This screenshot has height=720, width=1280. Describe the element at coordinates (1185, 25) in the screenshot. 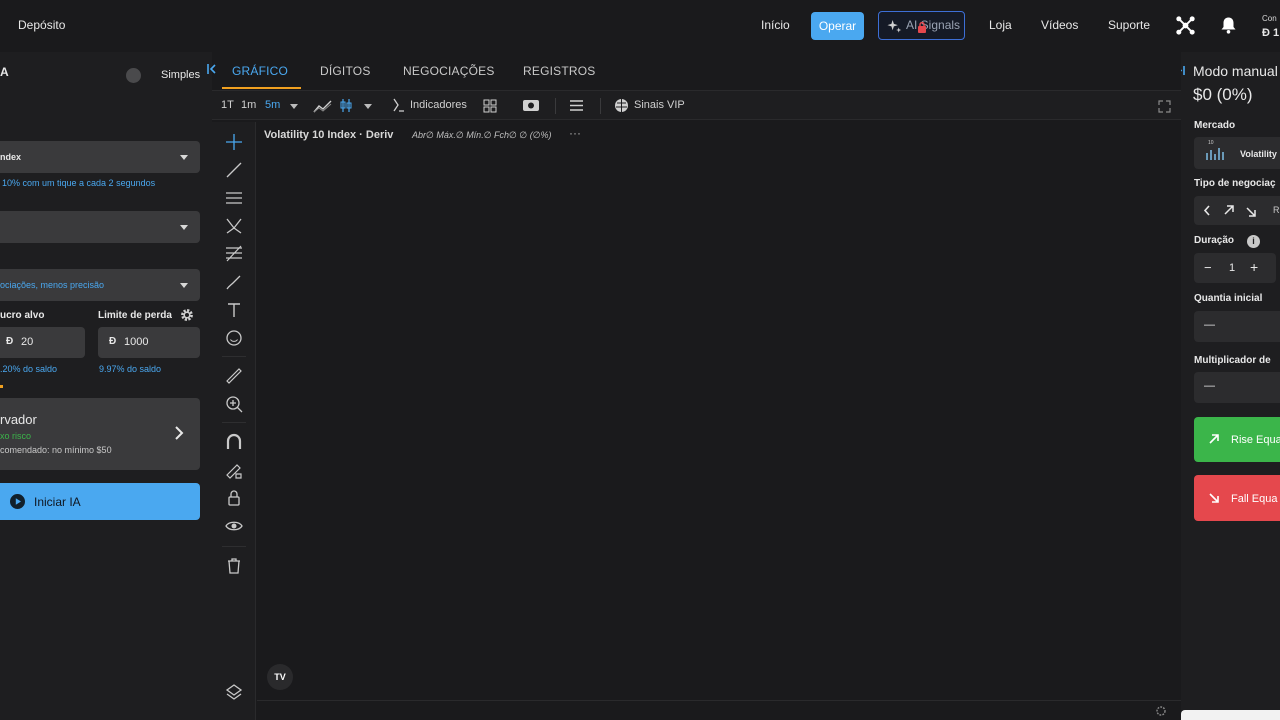

I see `network-icon` at that location.